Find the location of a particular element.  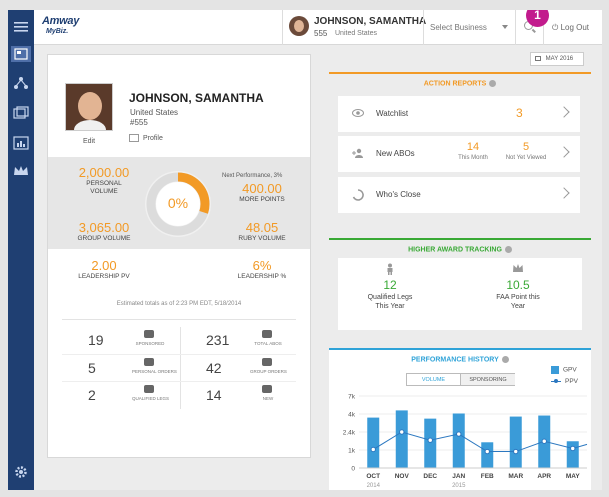

edit-photo-link: Edit is located at coordinates (89, 141).